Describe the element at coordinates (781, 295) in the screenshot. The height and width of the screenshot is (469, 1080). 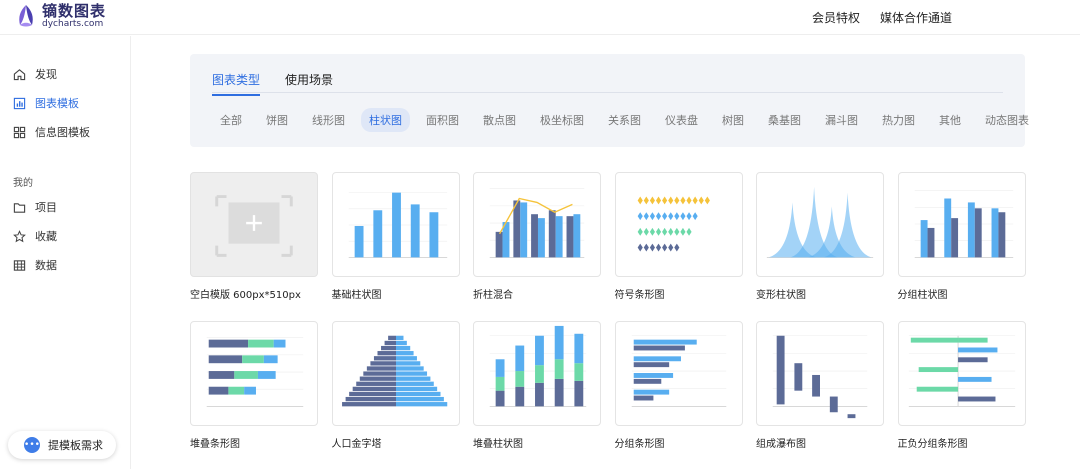
I see `template-label: 变形柱状图` at that location.